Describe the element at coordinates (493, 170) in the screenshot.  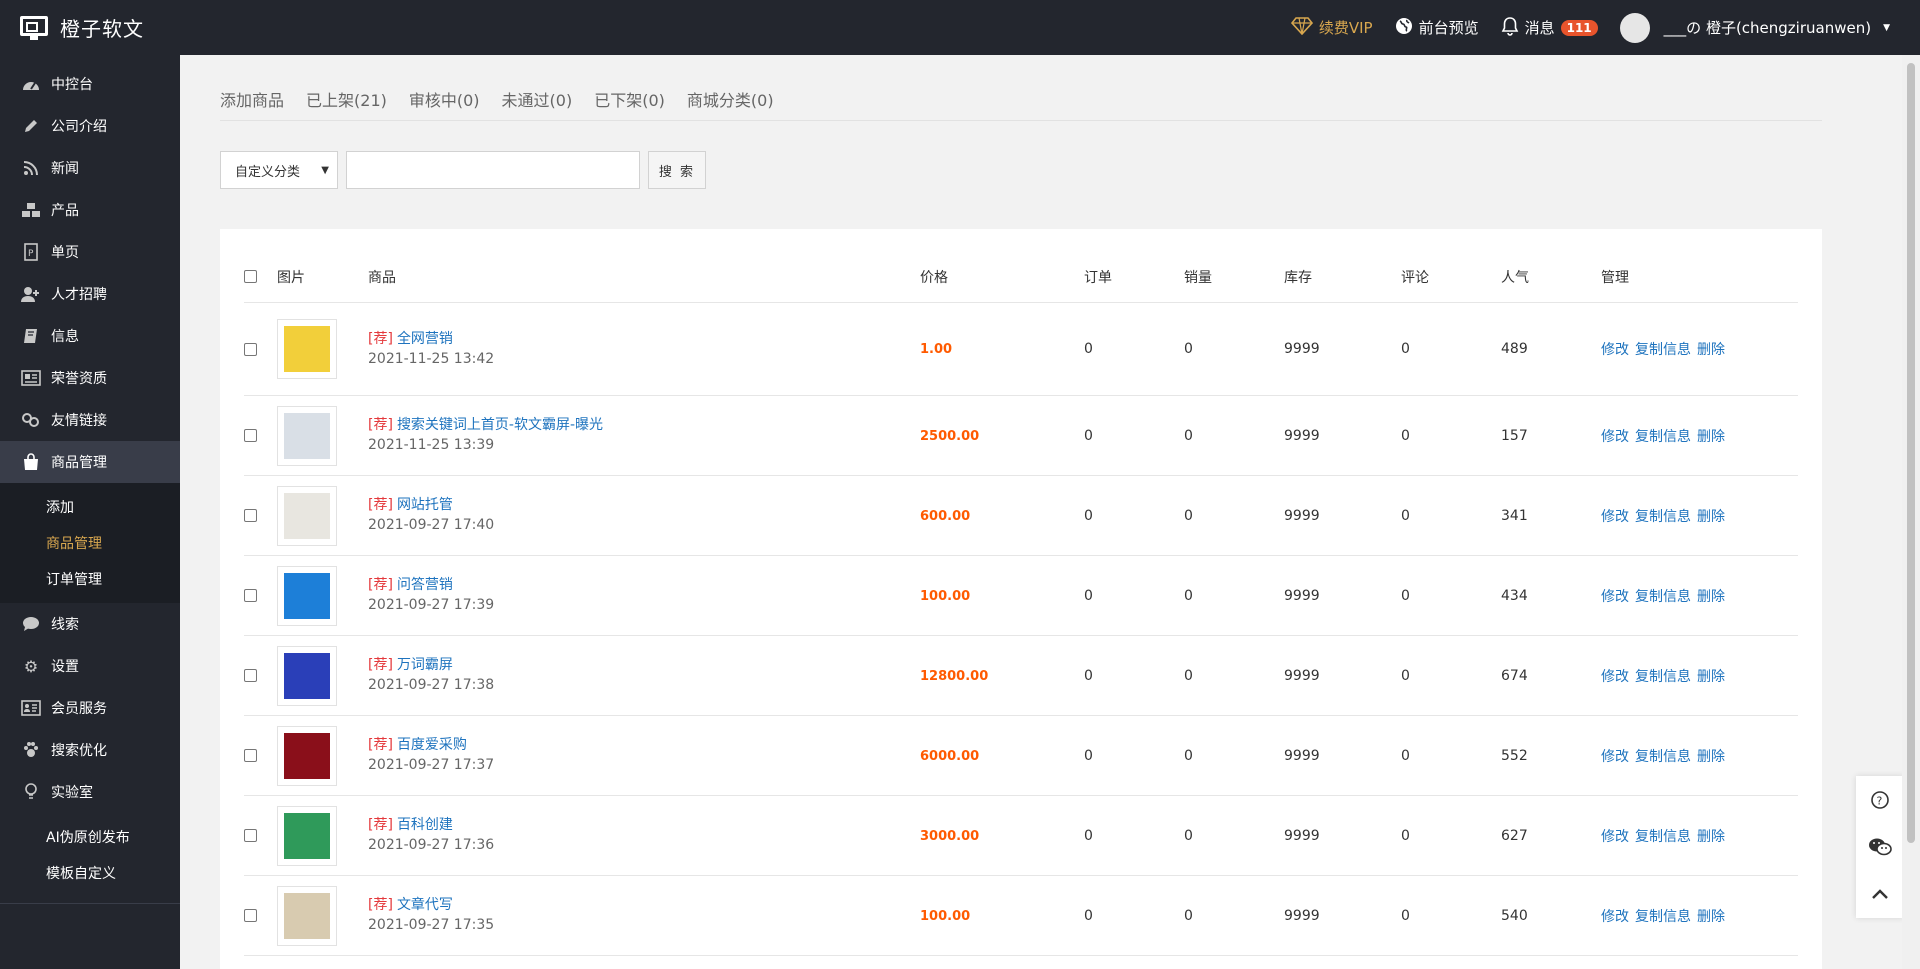
I see `search-input` at that location.